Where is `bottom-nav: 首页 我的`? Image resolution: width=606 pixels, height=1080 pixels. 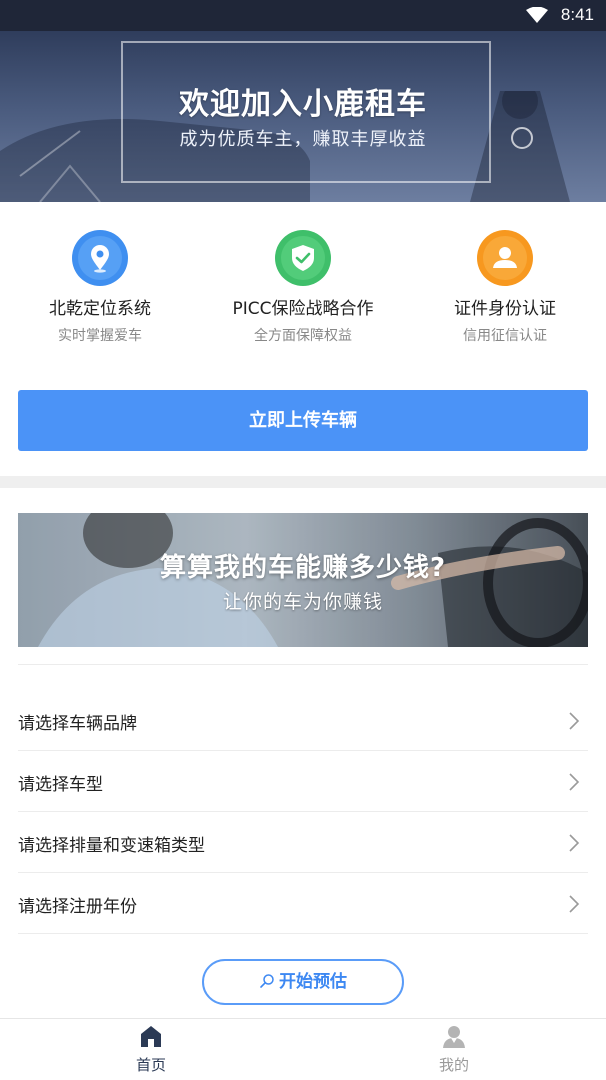
bottom-nav: 首页 我的 is located at coordinates (303, 1049).